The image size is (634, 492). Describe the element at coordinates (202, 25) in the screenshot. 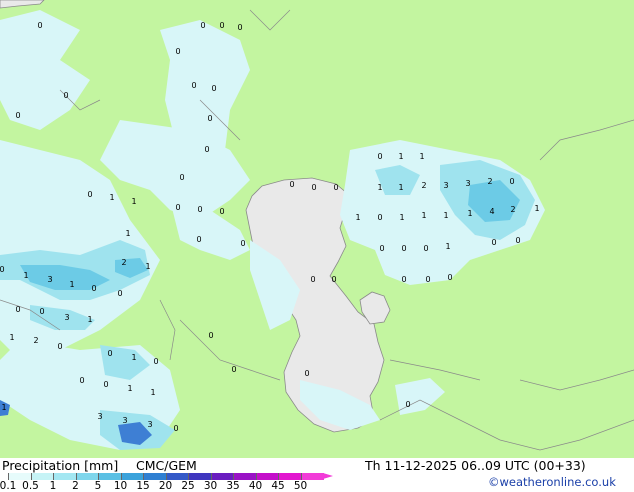

I see `precip-value-1: 0` at that location.